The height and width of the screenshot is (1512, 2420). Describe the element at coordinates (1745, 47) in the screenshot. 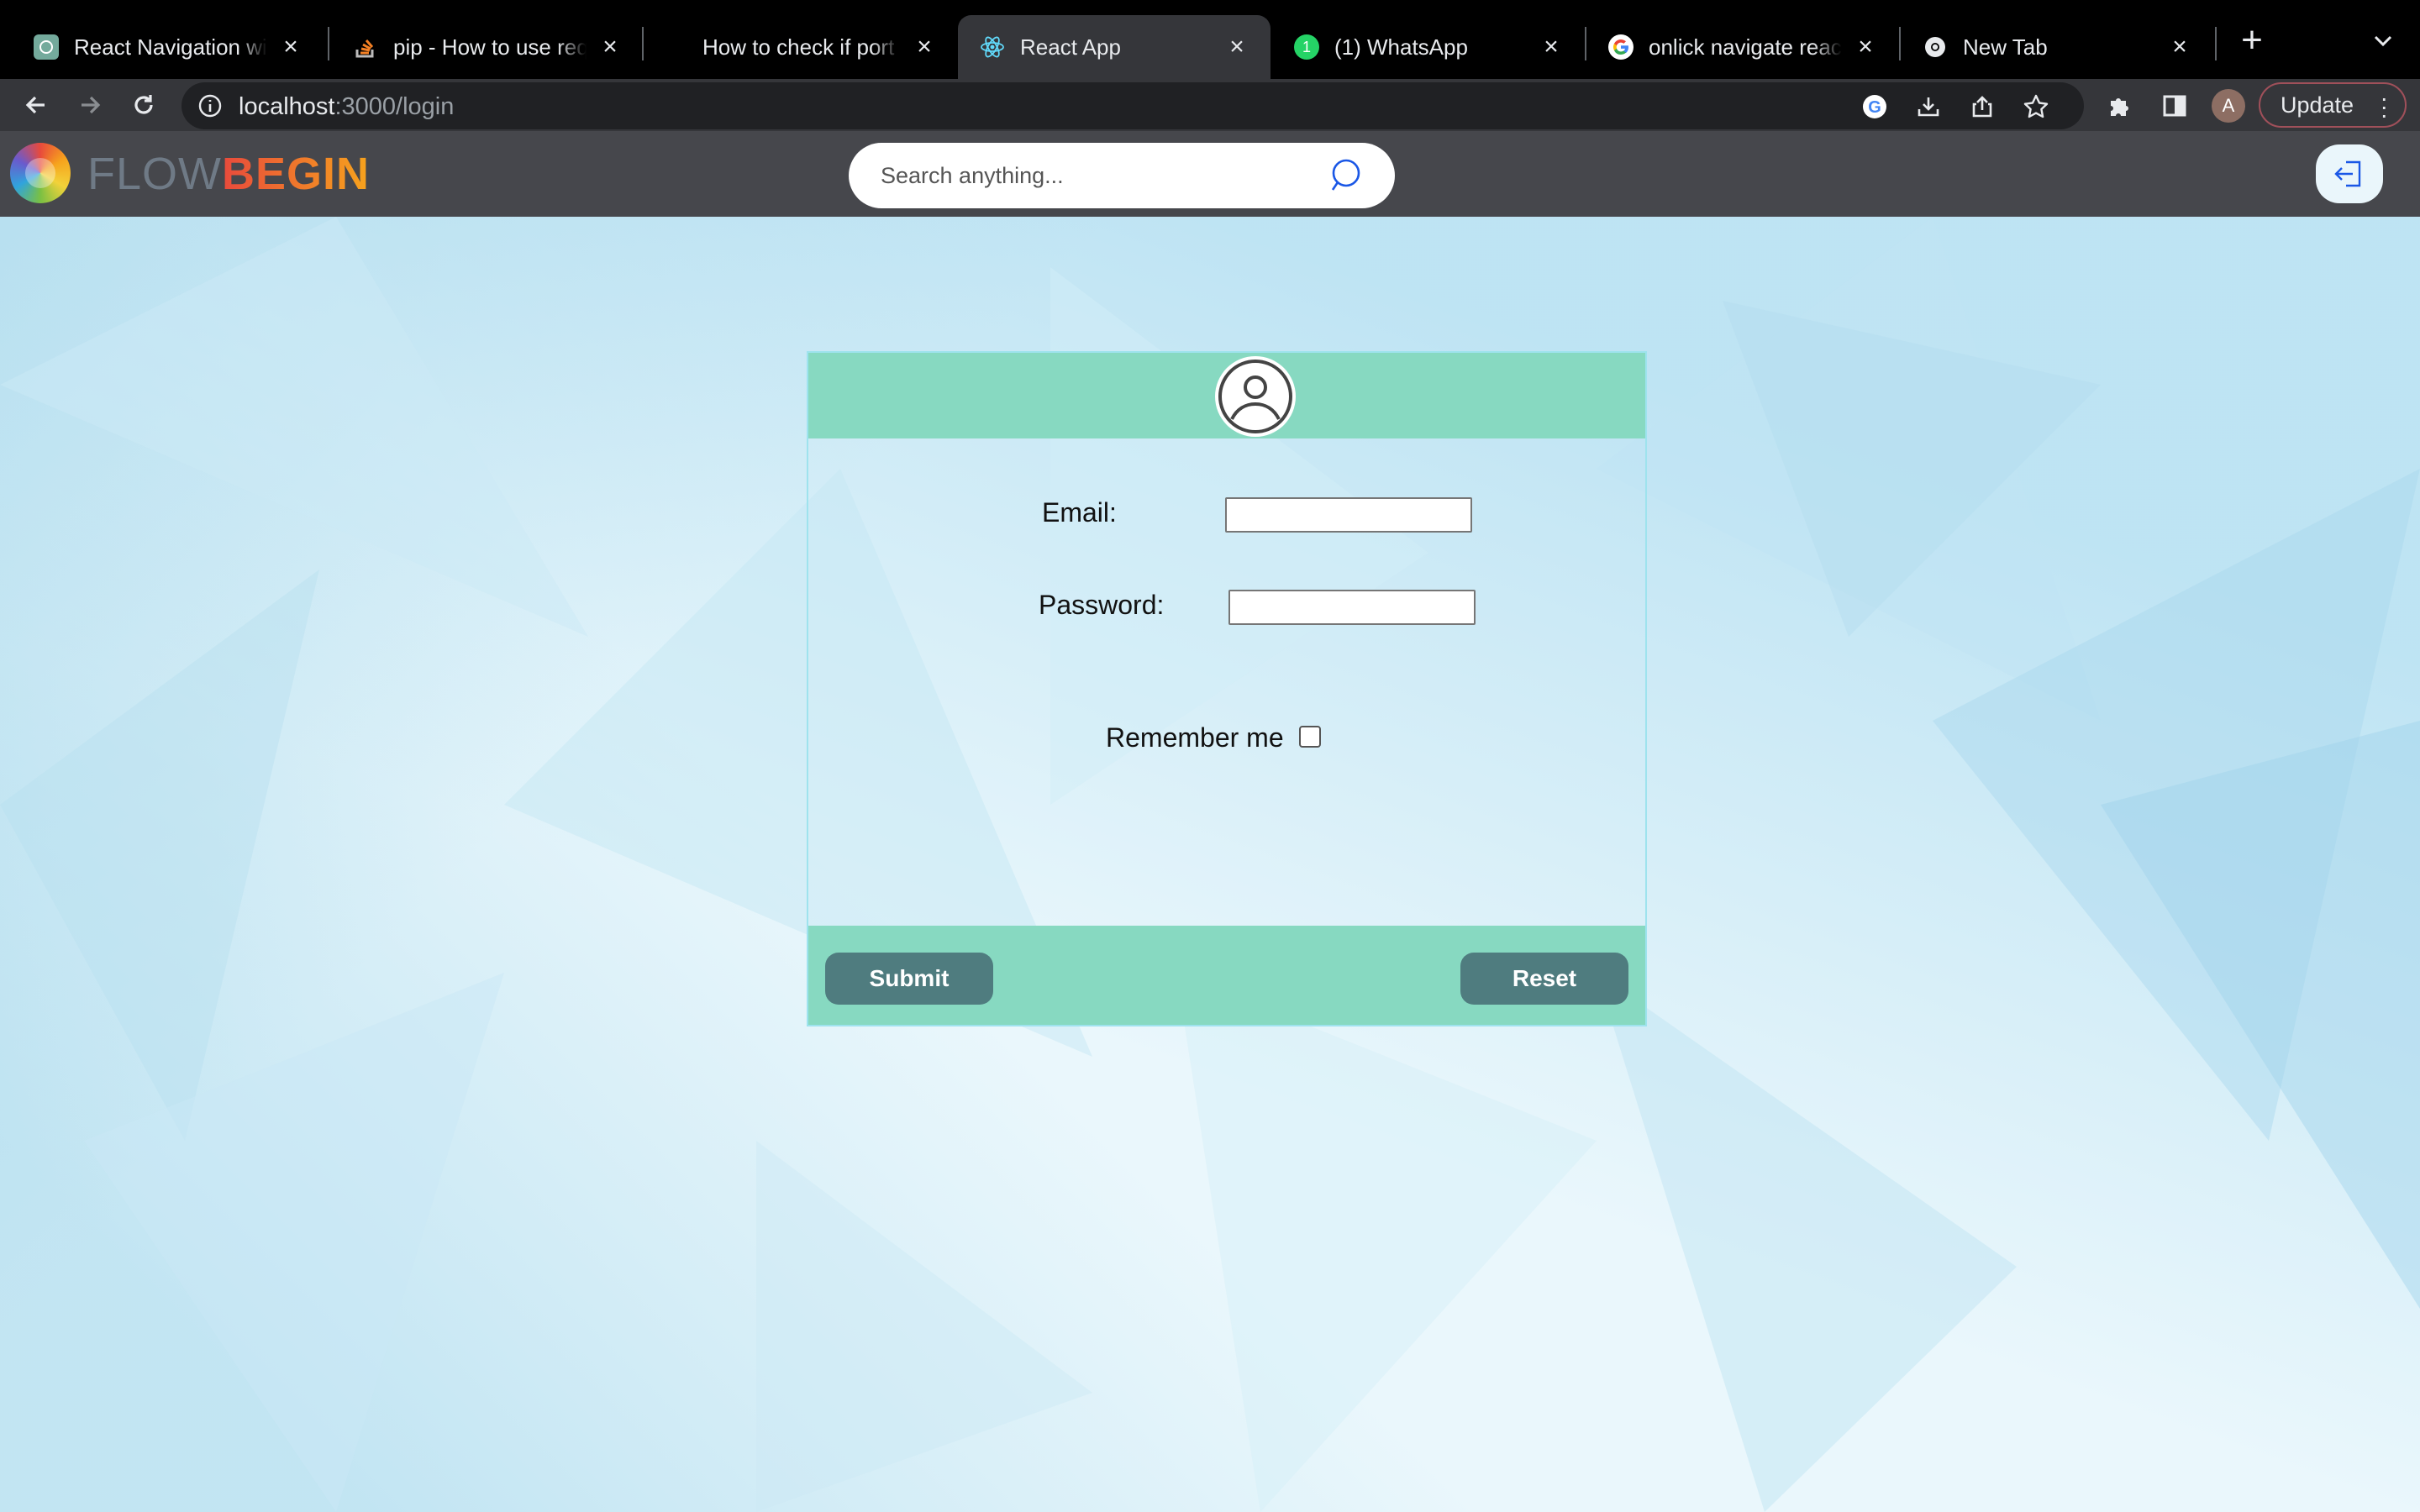

I see `tab-title: onlick navigate react` at that location.